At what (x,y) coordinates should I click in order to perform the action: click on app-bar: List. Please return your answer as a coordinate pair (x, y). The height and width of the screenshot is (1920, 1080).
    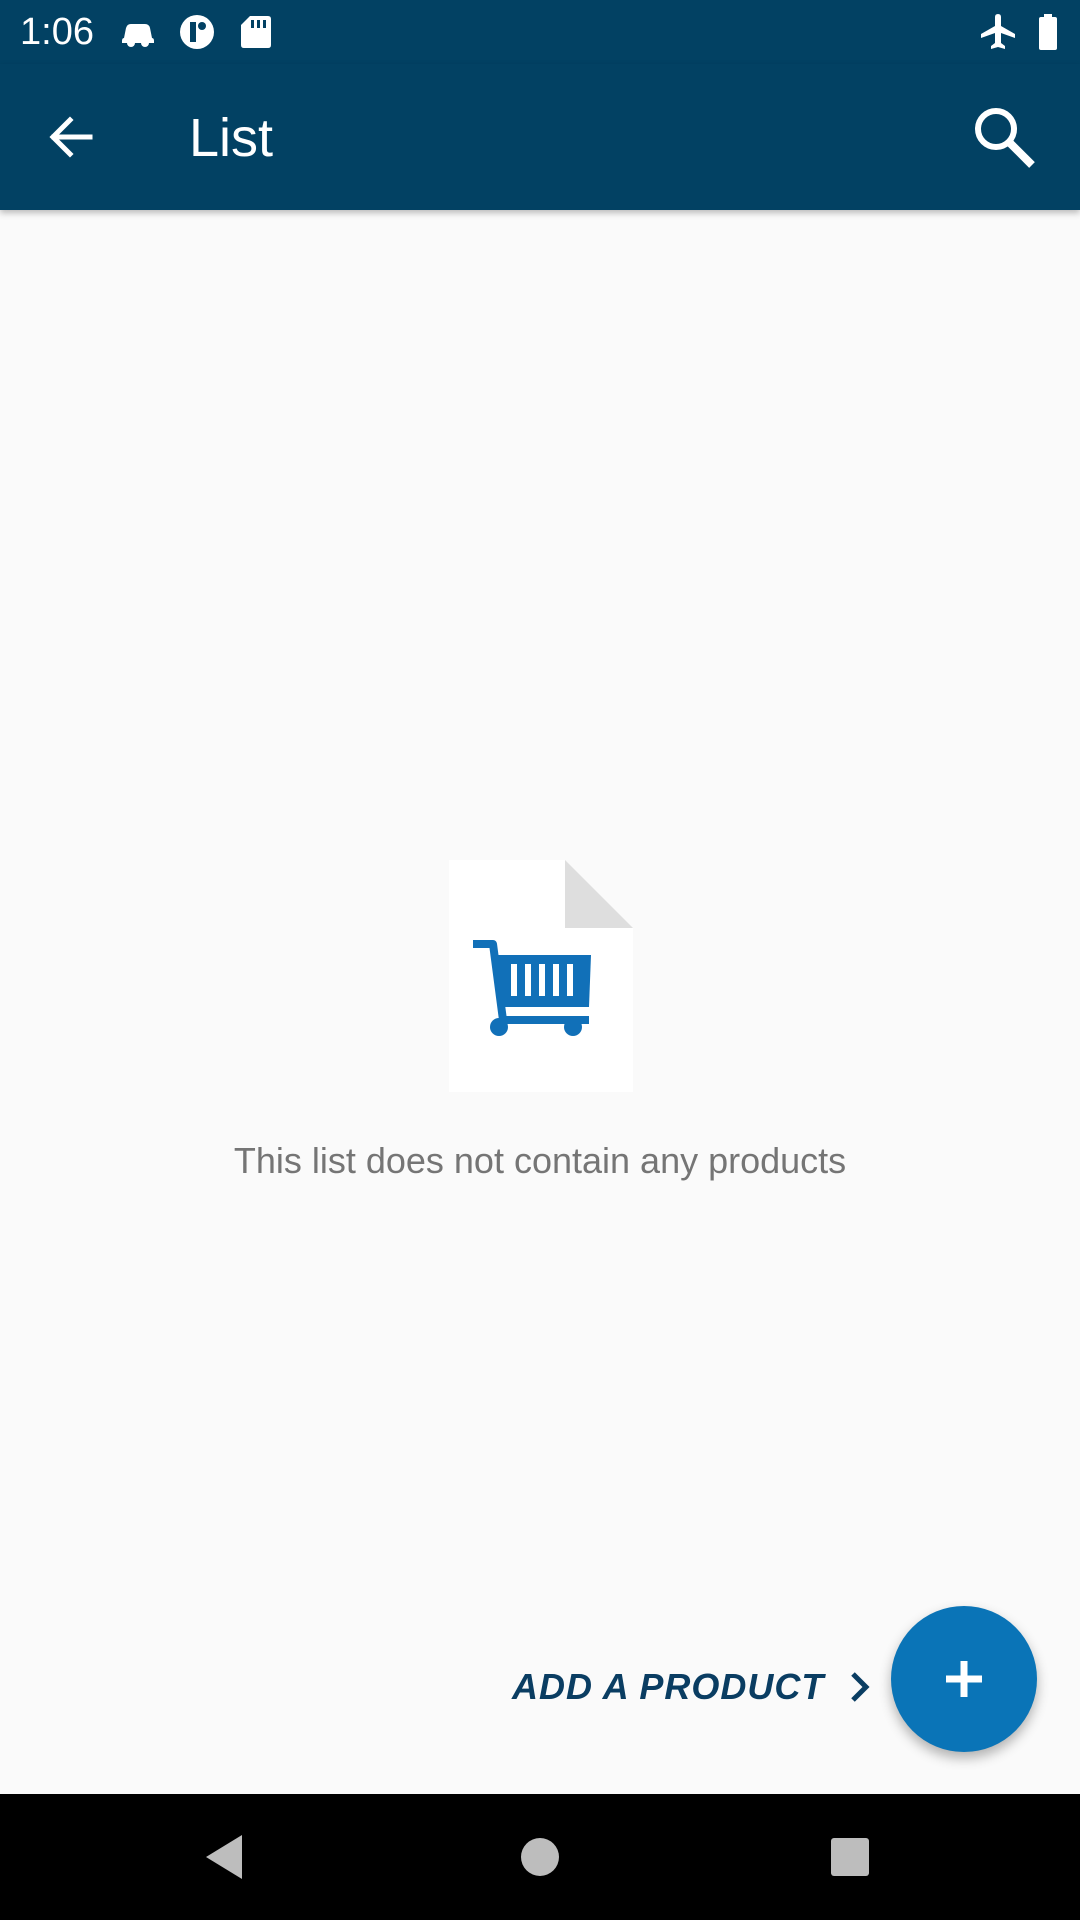
    Looking at the image, I should click on (540, 137).